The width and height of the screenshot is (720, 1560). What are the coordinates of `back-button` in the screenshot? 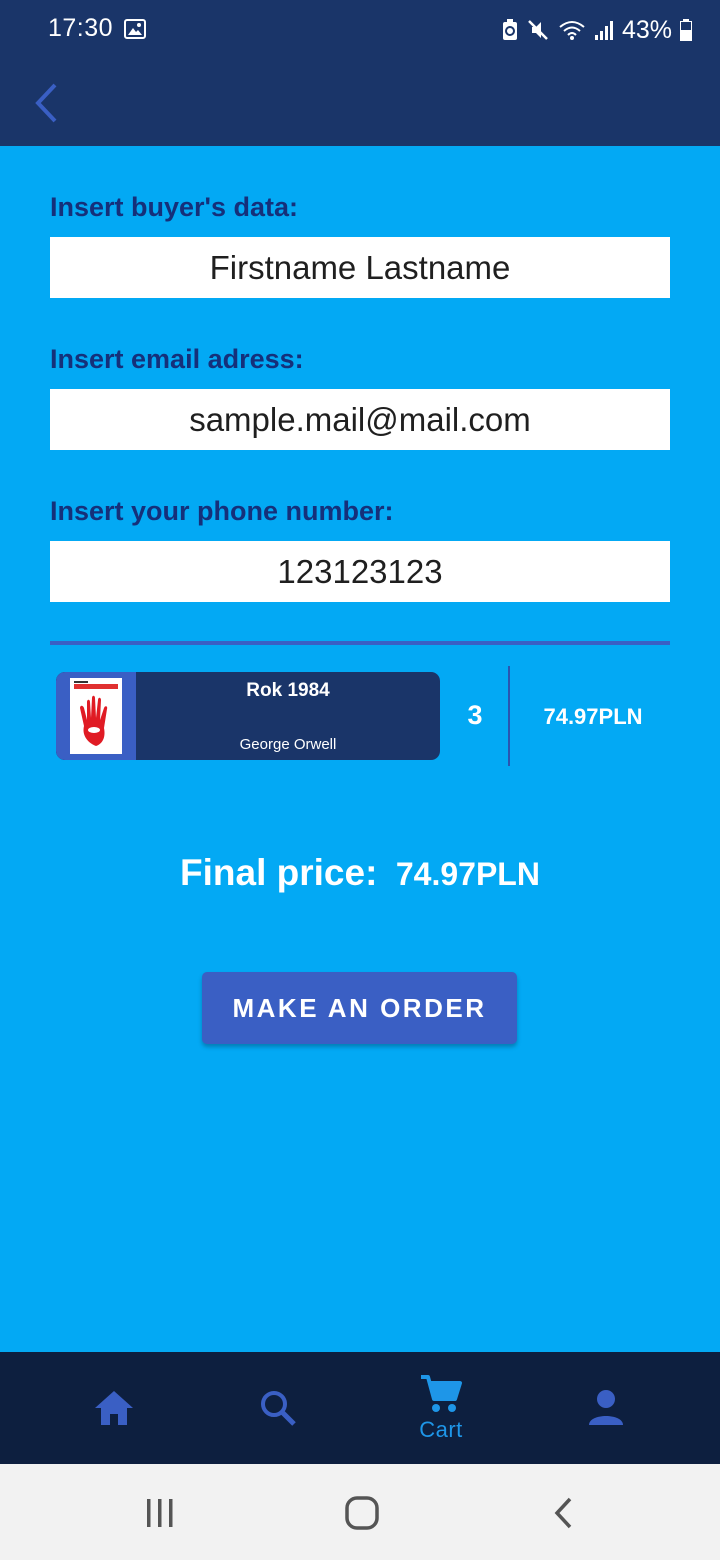 It's located at (47, 103).